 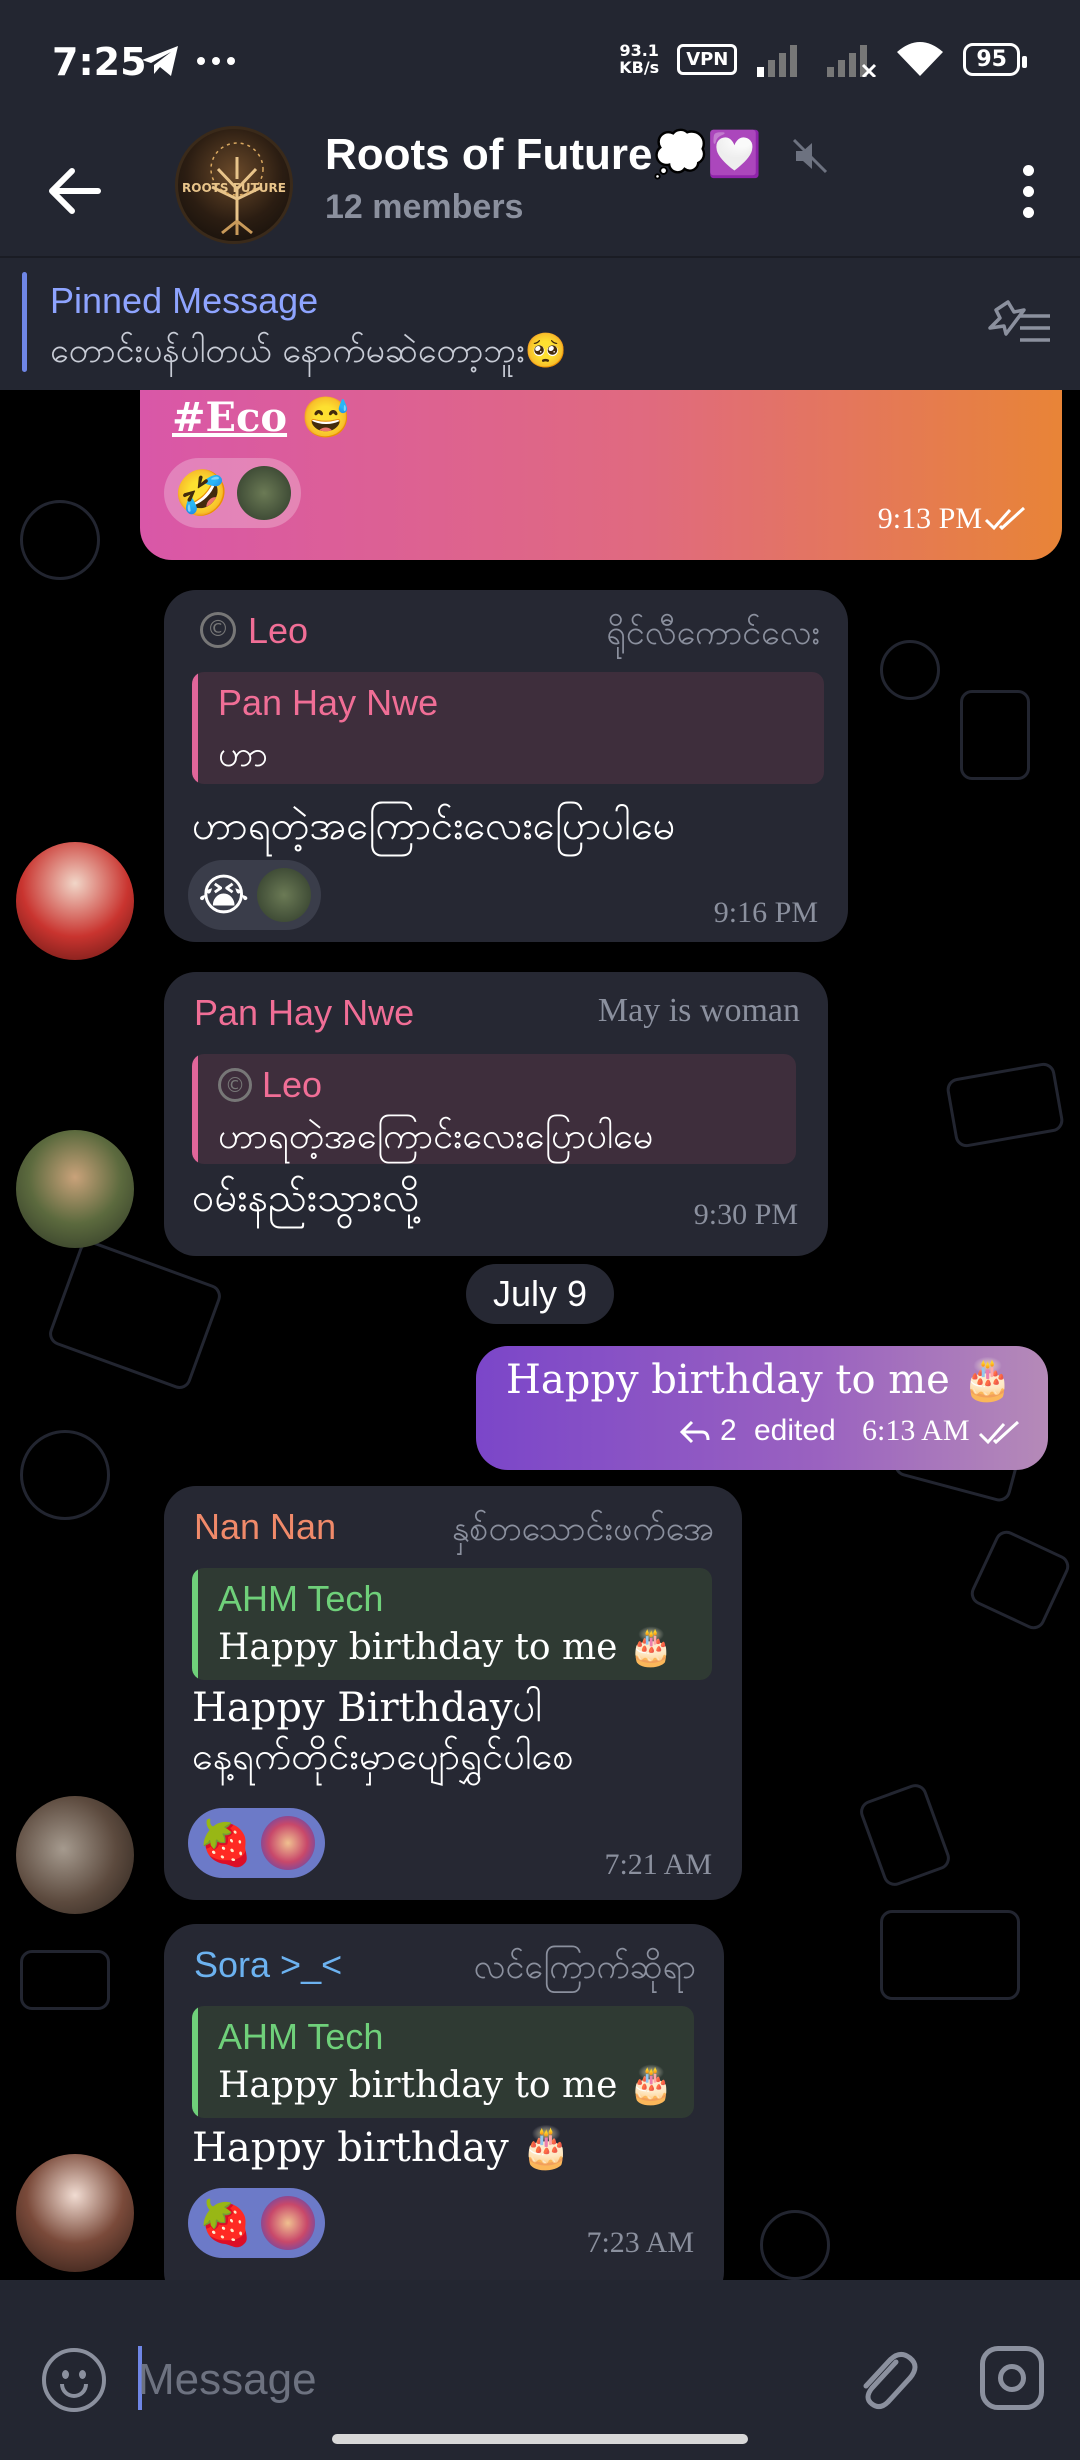 What do you see at coordinates (540, 2439) in the screenshot?
I see `home-indicator` at bounding box center [540, 2439].